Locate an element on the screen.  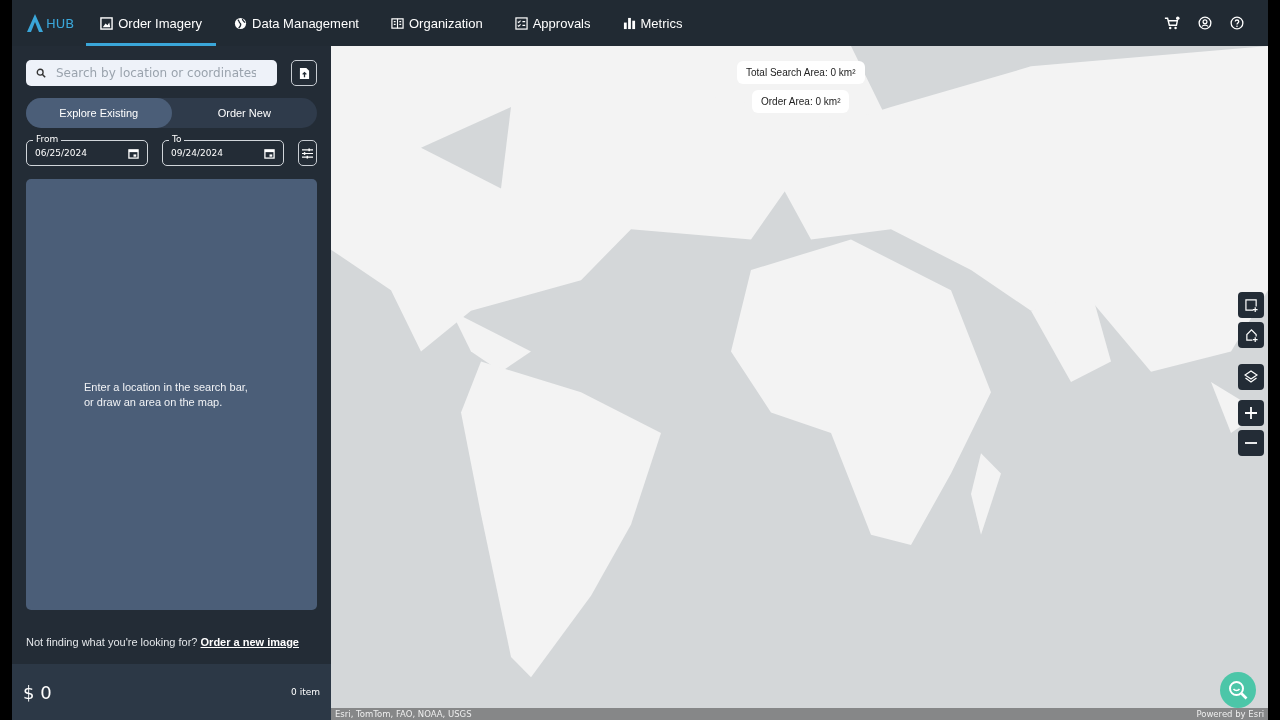
logo: HUB is located at coordinates (49, 23).